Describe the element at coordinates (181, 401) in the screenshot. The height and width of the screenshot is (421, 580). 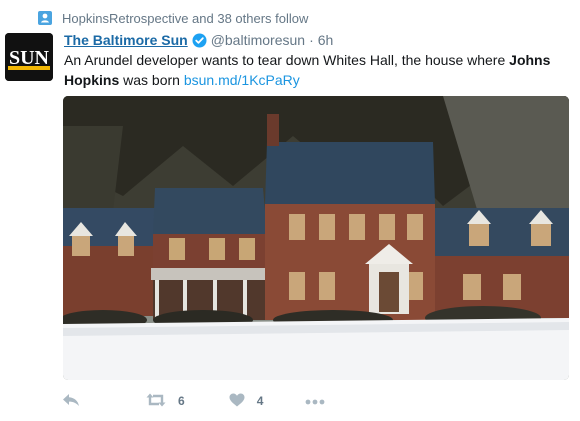
I see `retweet-count: 6` at that location.